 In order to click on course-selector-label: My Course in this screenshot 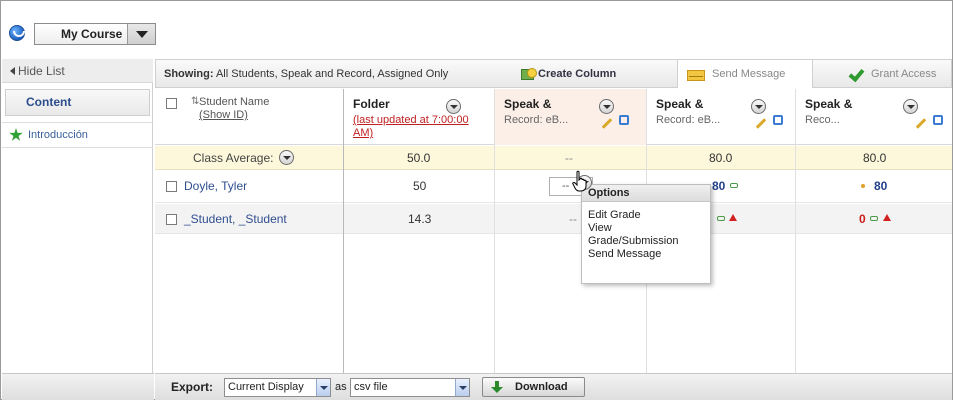, I will do `click(92, 34)`.